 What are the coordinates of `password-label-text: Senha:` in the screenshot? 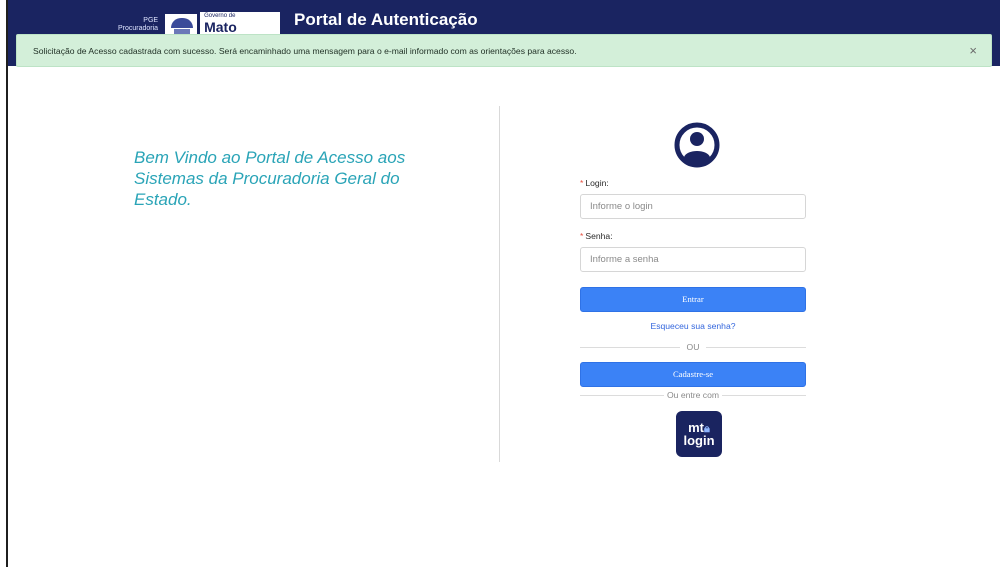 It's located at (599, 236).